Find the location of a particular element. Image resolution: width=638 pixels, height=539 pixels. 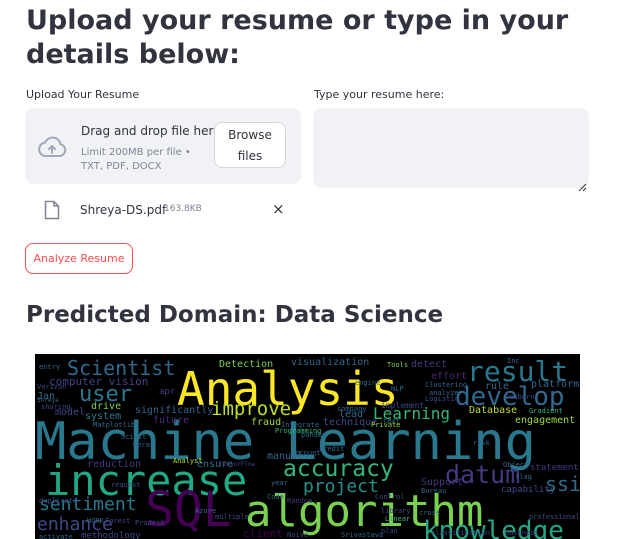

word-cloud-word: Verizon is located at coordinates (52, 387).